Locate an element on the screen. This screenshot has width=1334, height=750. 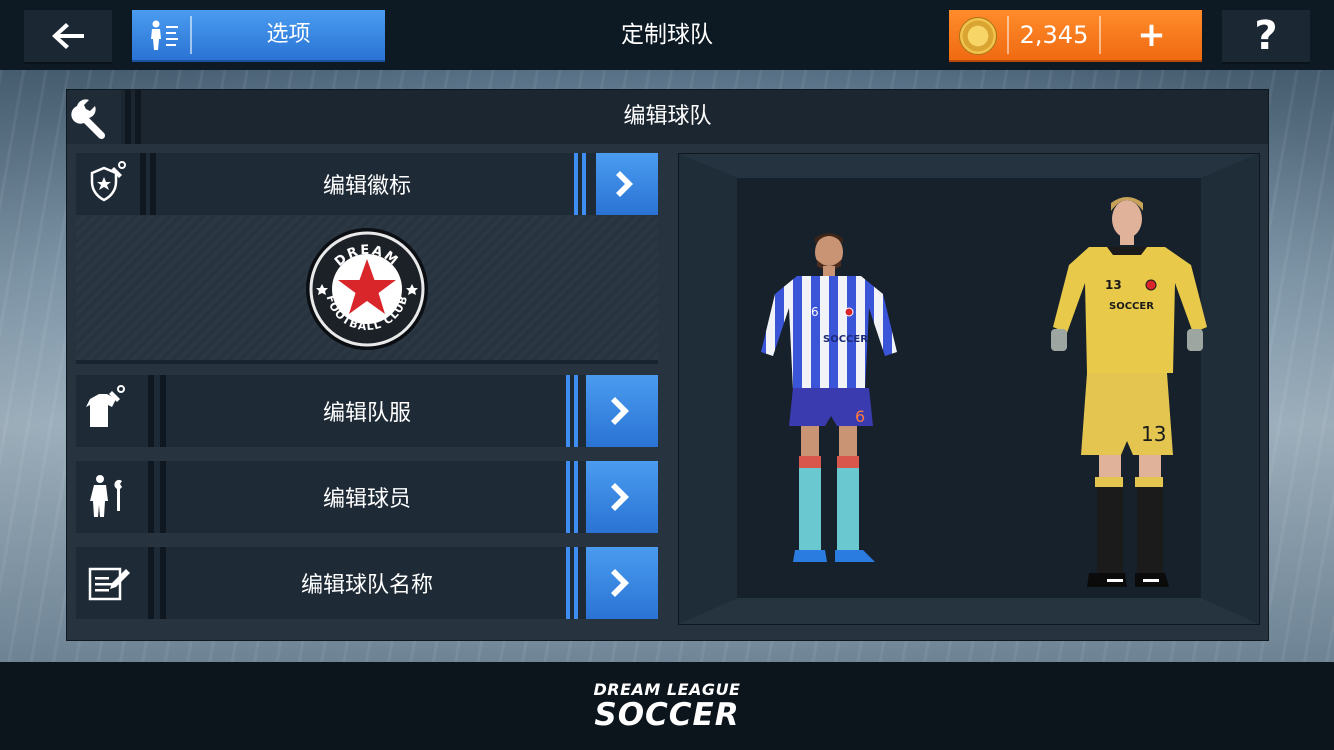
player-edit-icon is located at coordinates (106, 496).